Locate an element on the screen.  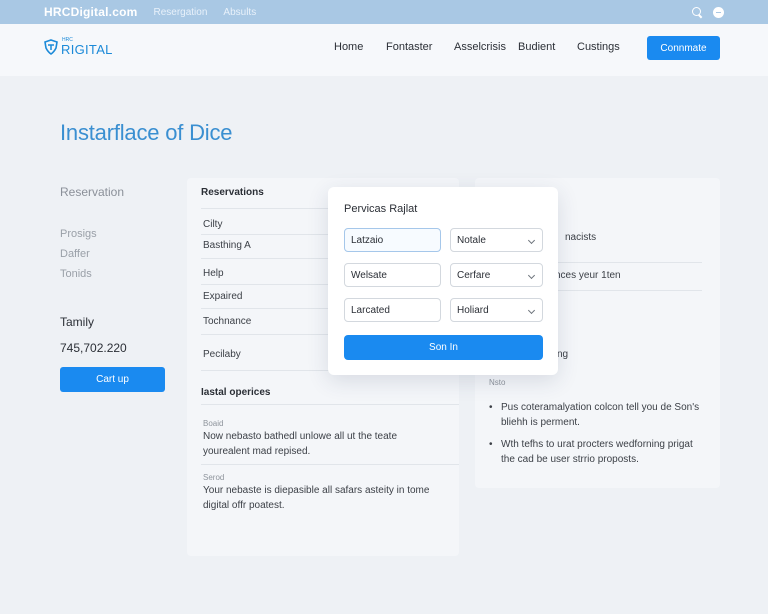
sign-in-button: Son In is located at coordinates (443, 347).